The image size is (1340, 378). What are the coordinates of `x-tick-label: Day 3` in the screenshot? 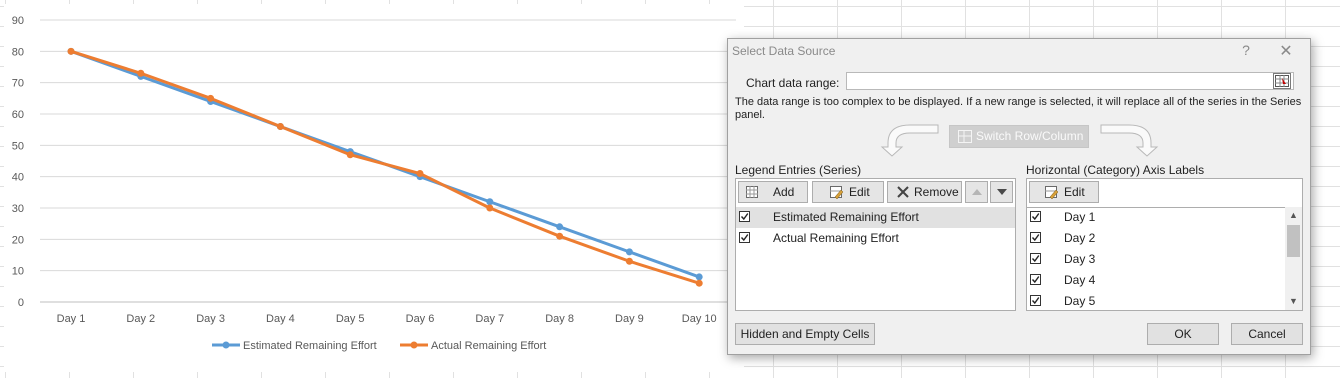 It's located at (210, 319).